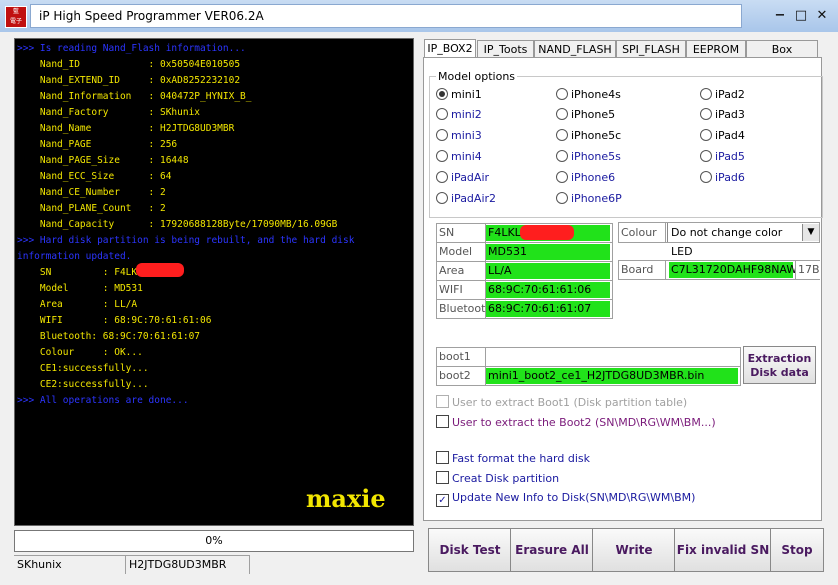 The image size is (838, 585). Describe the element at coordinates (716, 49) in the screenshot. I see `tab-eeprom: EEPROM` at that location.